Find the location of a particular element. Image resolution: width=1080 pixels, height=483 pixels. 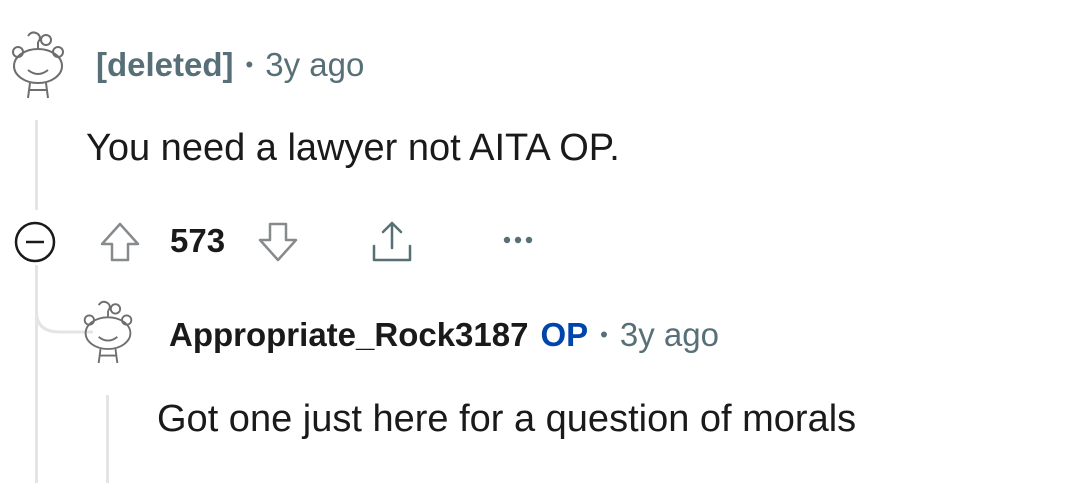

collapse-minus-icon is located at coordinates (35, 242).